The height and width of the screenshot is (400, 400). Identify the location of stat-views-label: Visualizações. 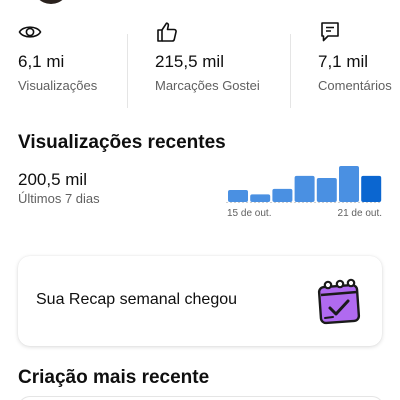
(58, 85).